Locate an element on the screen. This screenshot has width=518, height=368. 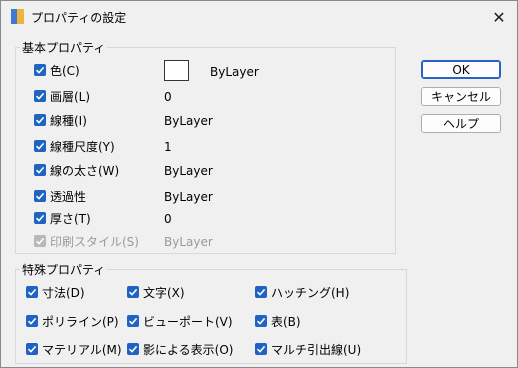
basic-property-row: 色(C) is located at coordinates (57, 70).